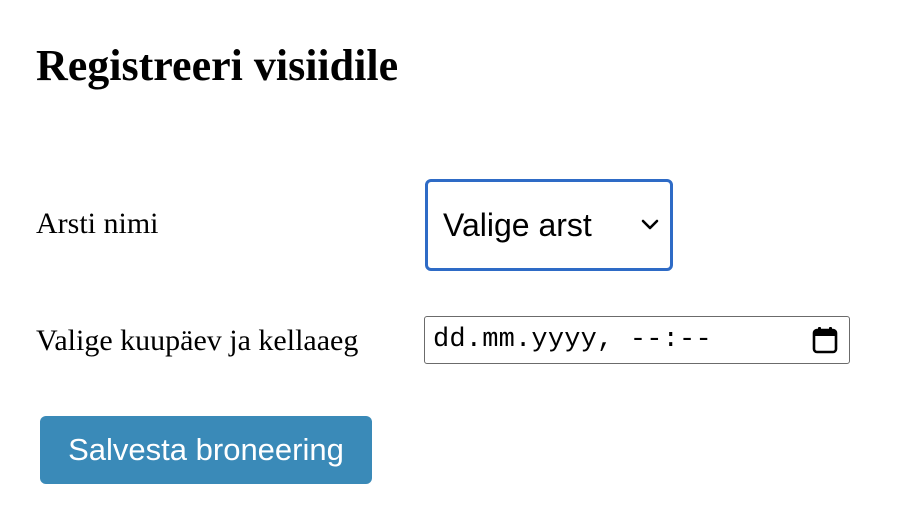  I want to click on doctor-select: Valige arst, so click(549, 225).